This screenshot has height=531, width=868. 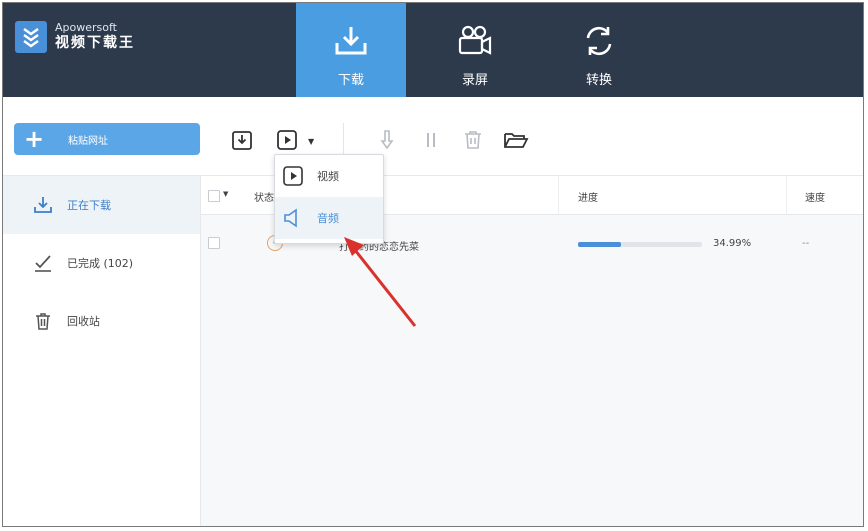 What do you see at coordinates (598, 80) in the screenshot?
I see `tab-convert-label: 转换` at bounding box center [598, 80].